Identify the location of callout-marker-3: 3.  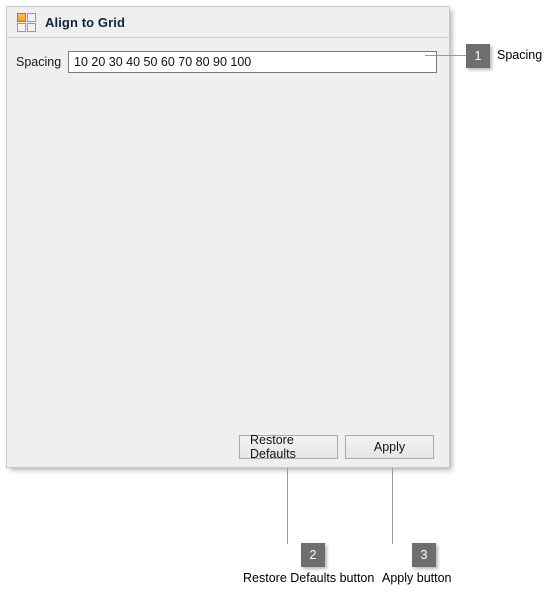
(424, 555).